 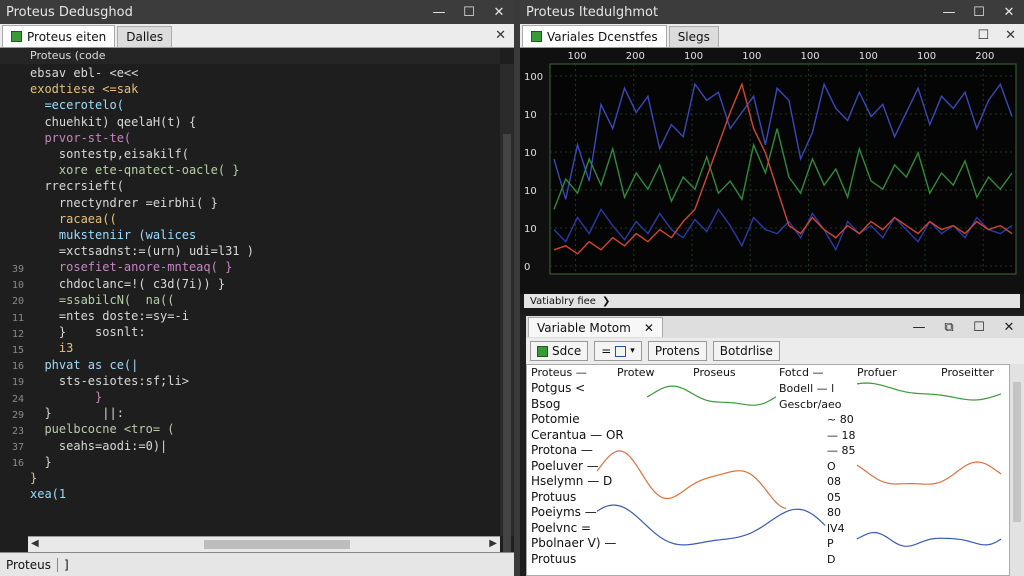 I want to click on sparkline-orange, so click(x=691, y=480).